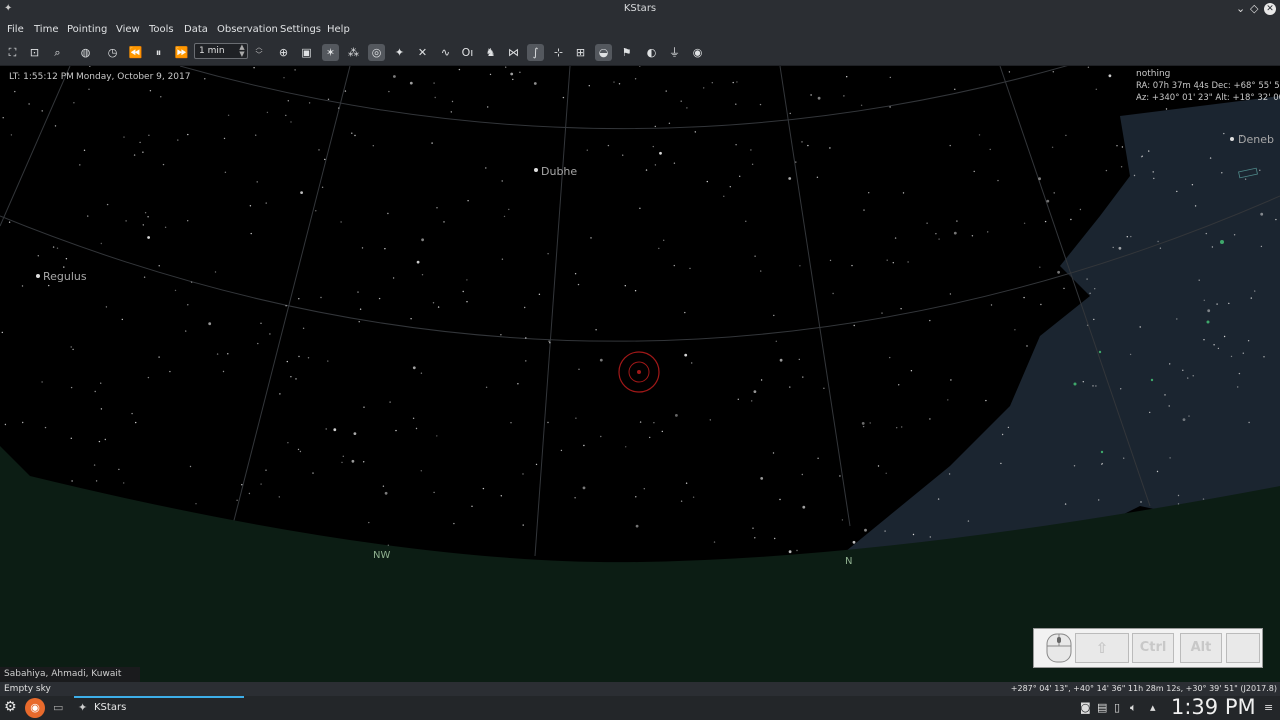  What do you see at coordinates (1254, 8) in the screenshot?
I see `keep-above-icon: ◇` at bounding box center [1254, 8].